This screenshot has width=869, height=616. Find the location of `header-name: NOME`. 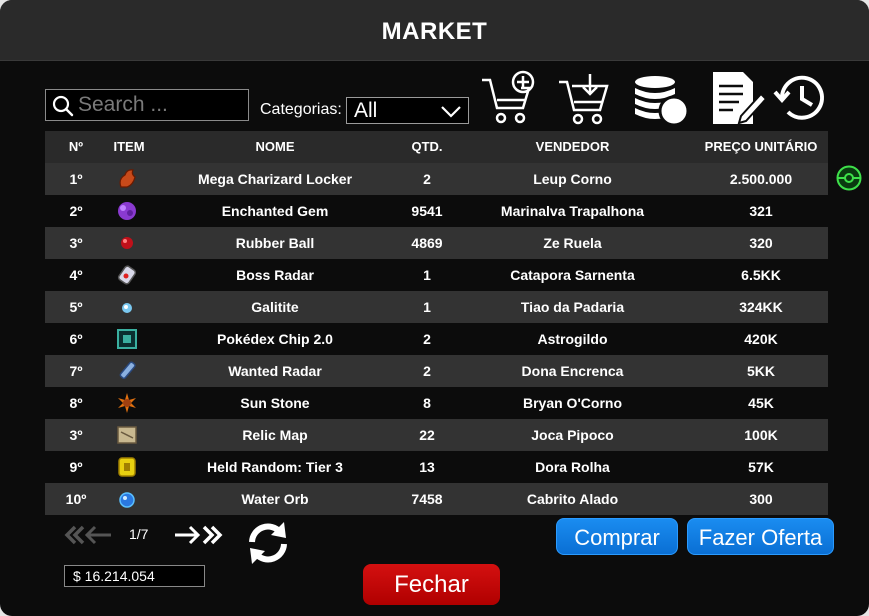

header-name: NOME is located at coordinates (275, 146).